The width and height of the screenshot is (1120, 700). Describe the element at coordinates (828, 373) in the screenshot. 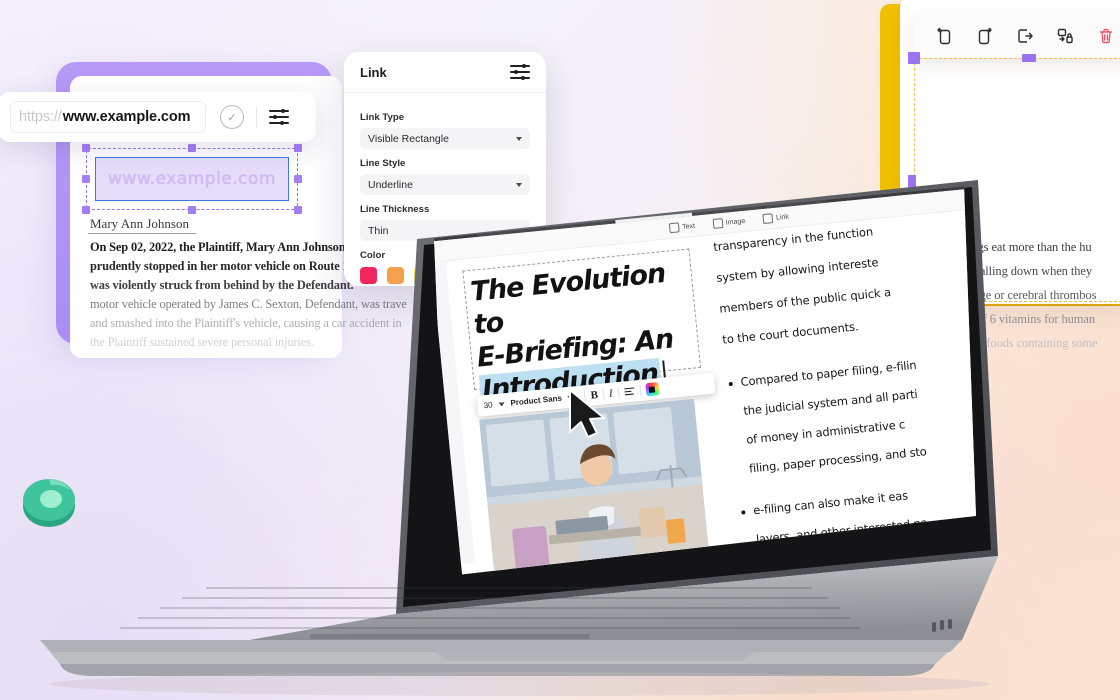

I see `bullet-line: Compared to paper filing, e-filin` at that location.